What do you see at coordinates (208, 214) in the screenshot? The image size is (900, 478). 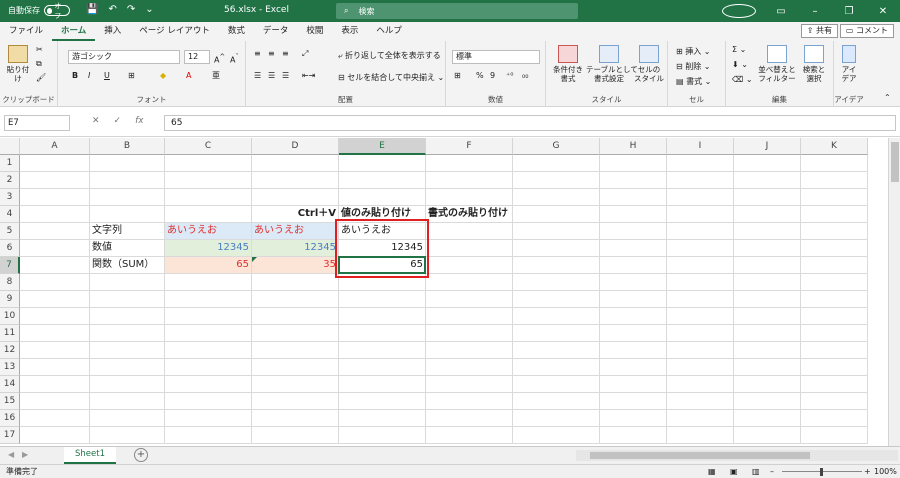 I see `cell-C4` at bounding box center [208, 214].